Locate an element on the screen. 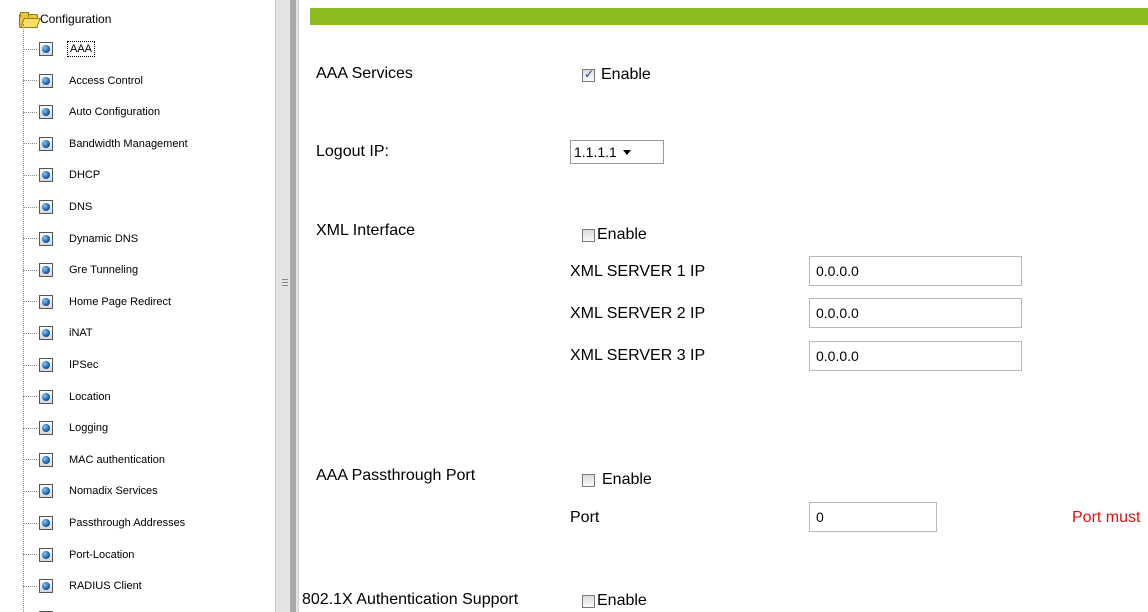 The image size is (1148, 612). xml-interface-enable: Enable is located at coordinates (614, 235).